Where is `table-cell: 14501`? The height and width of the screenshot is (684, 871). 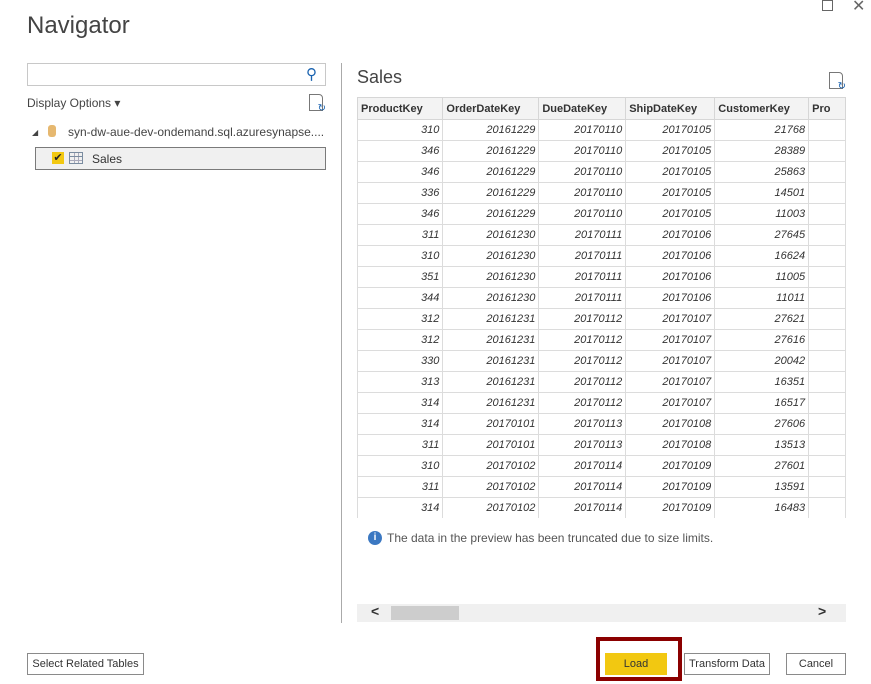
table-cell: 14501 is located at coordinates (762, 193).